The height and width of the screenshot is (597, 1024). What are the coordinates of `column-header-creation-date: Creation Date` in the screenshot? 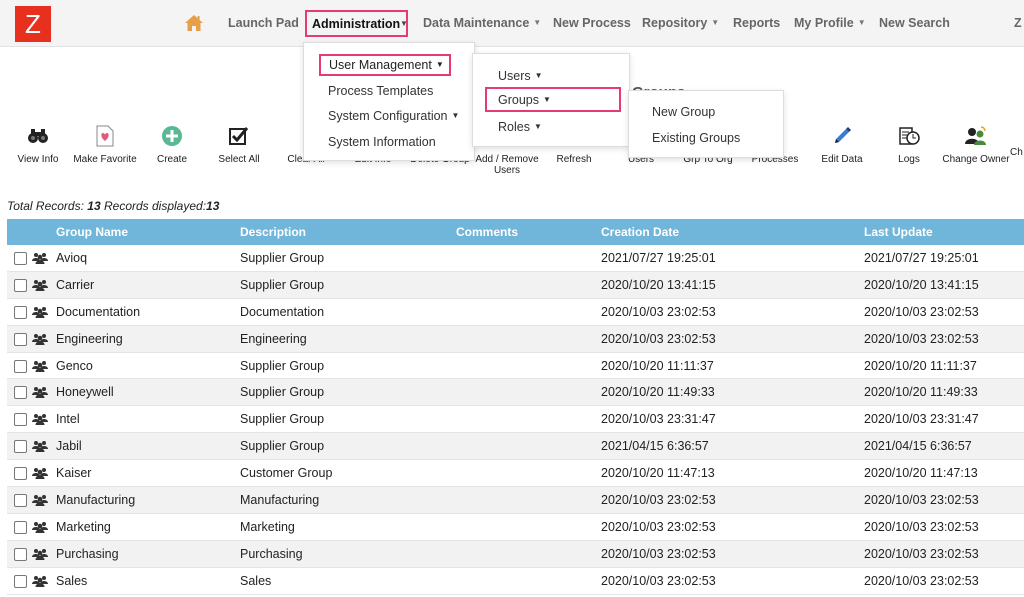 It's located at (640, 232).